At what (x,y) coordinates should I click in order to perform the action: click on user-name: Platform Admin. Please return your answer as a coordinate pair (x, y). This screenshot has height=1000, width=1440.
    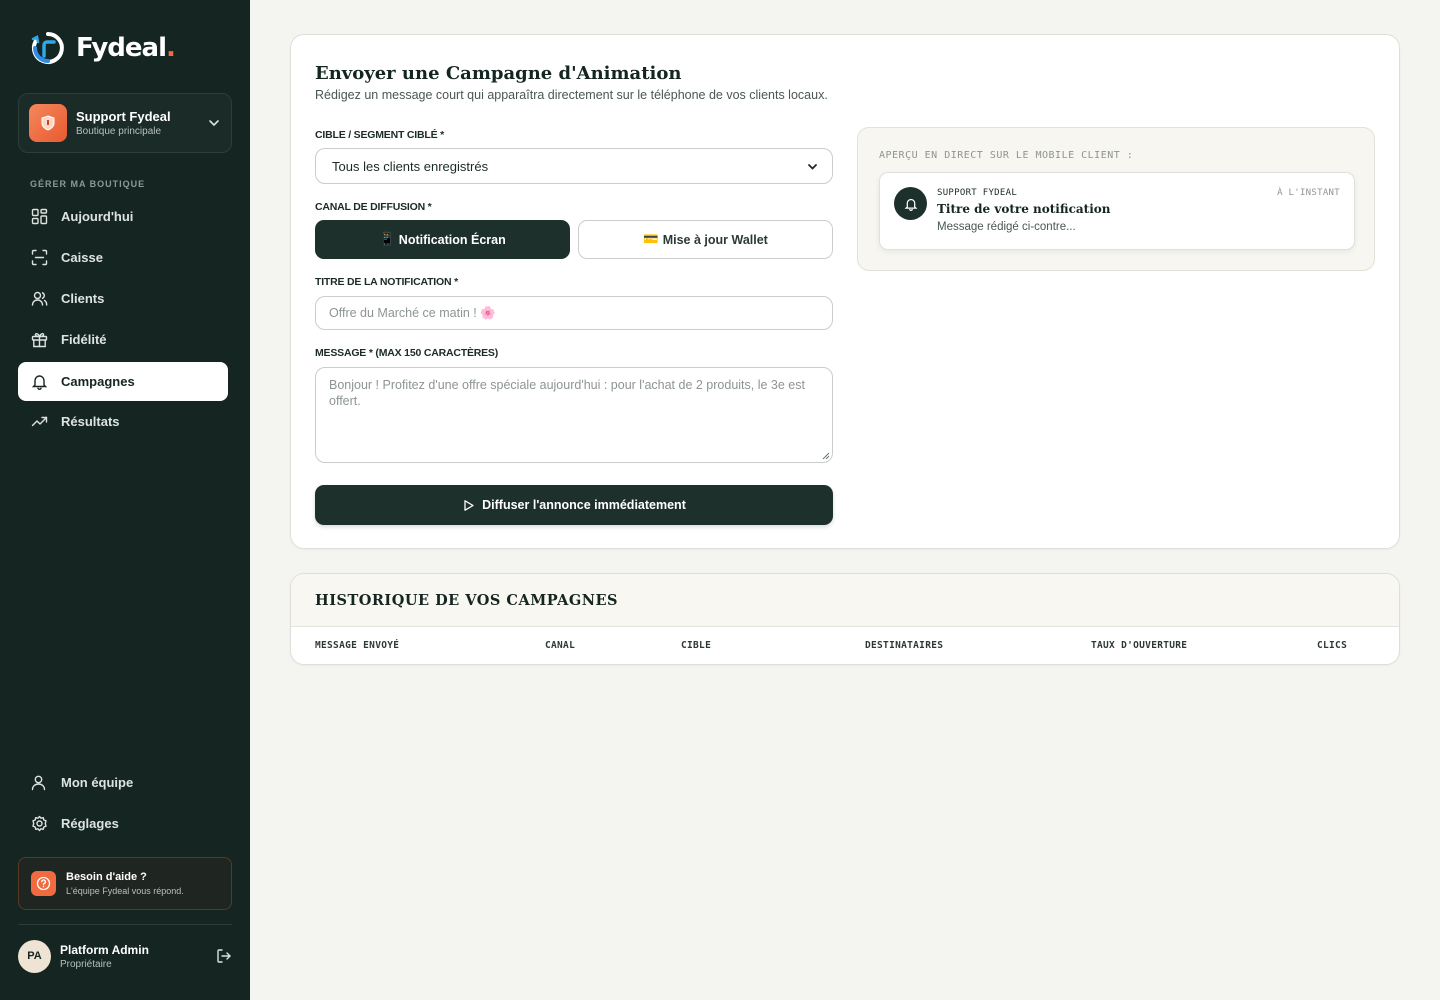
    Looking at the image, I should click on (104, 949).